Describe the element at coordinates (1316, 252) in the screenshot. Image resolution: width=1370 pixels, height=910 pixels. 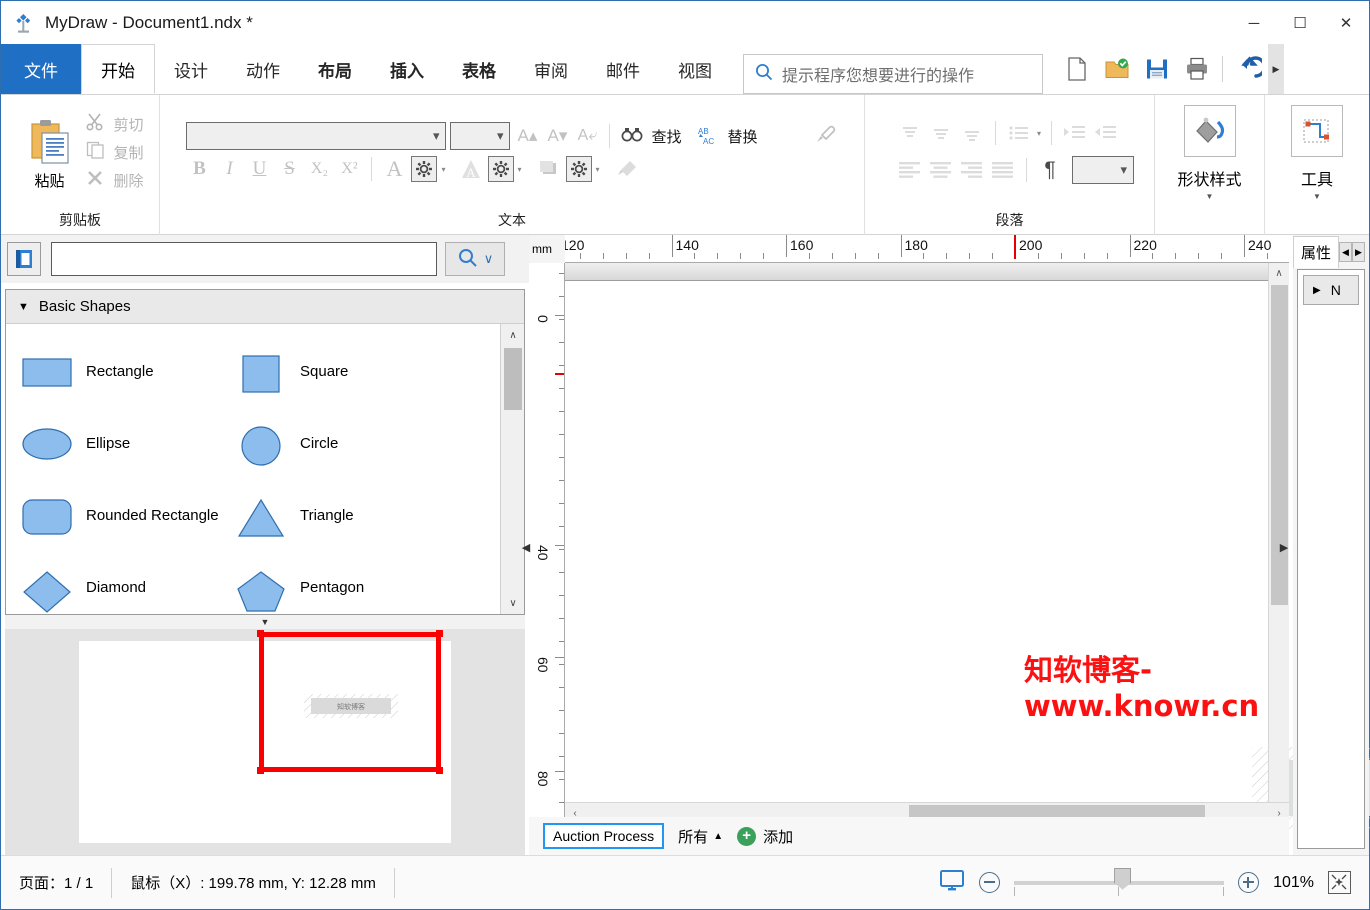
I see `tab-properties: 属性` at that location.